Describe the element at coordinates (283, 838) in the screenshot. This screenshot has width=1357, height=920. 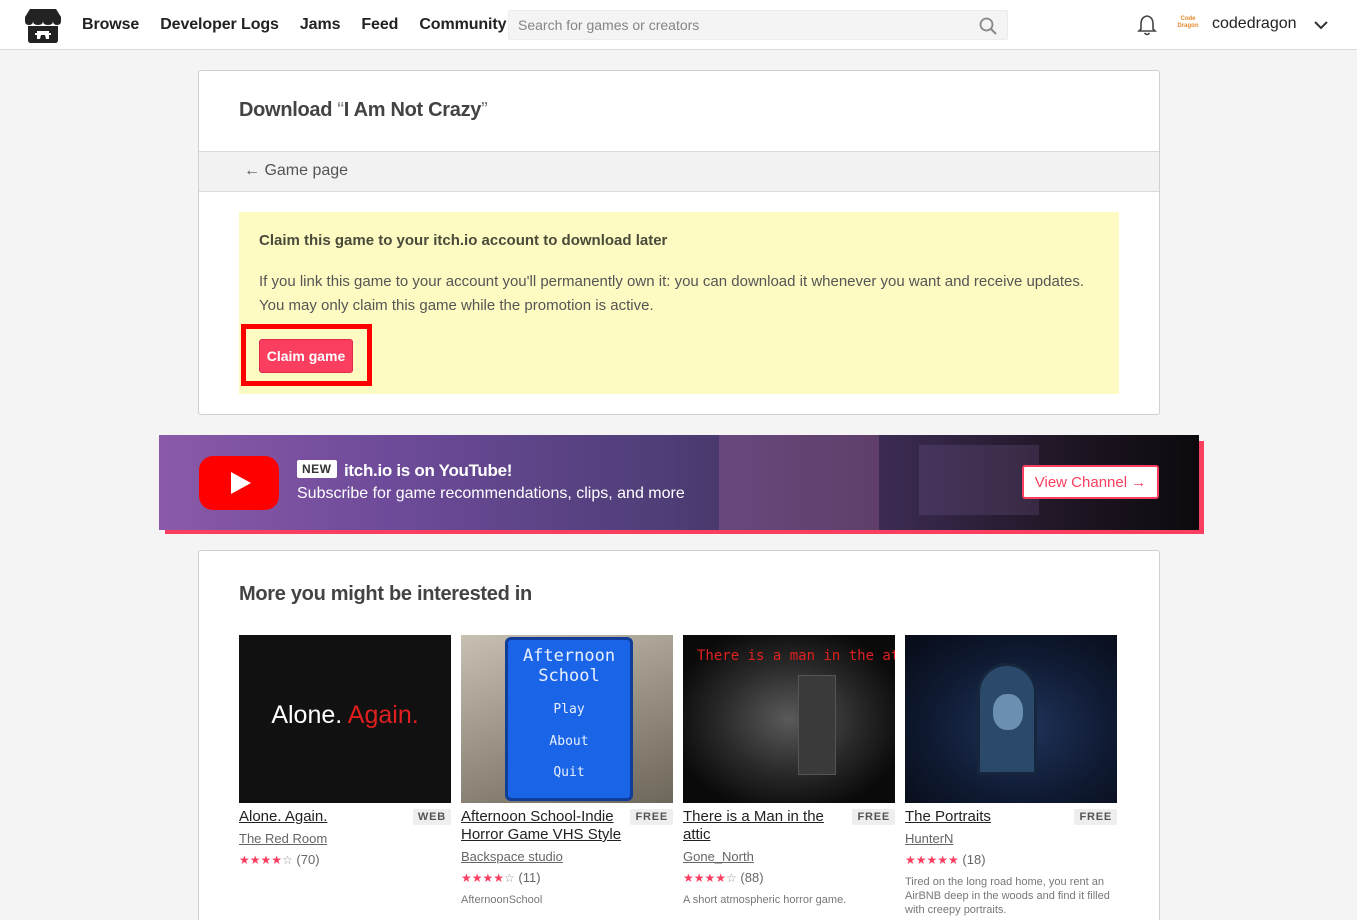
I see `game-author: The Red Room` at that location.